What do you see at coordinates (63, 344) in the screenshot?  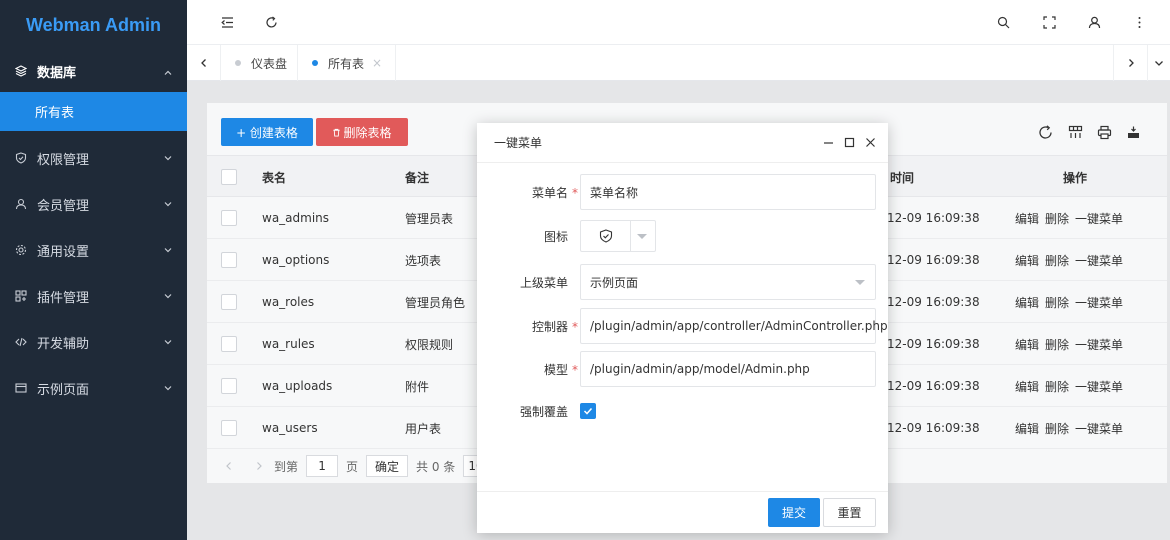 I see `sidebar-item-label: 开发辅助` at bounding box center [63, 344].